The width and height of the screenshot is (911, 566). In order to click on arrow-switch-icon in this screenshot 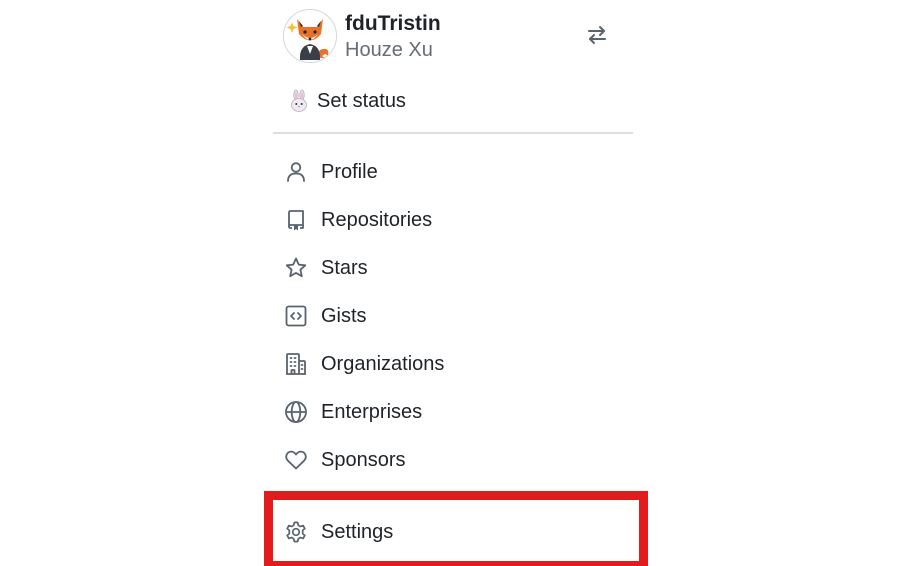, I will do `click(597, 35)`.